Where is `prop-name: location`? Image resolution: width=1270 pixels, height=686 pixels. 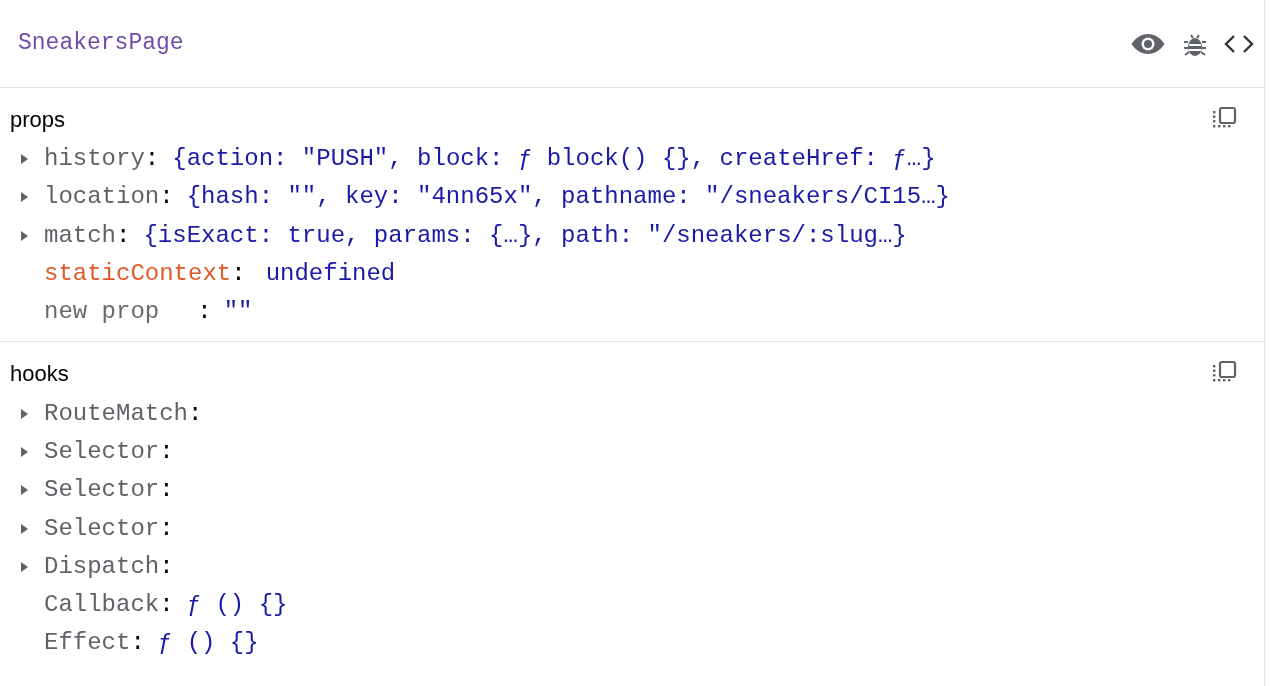
prop-name: location is located at coordinates (102, 197).